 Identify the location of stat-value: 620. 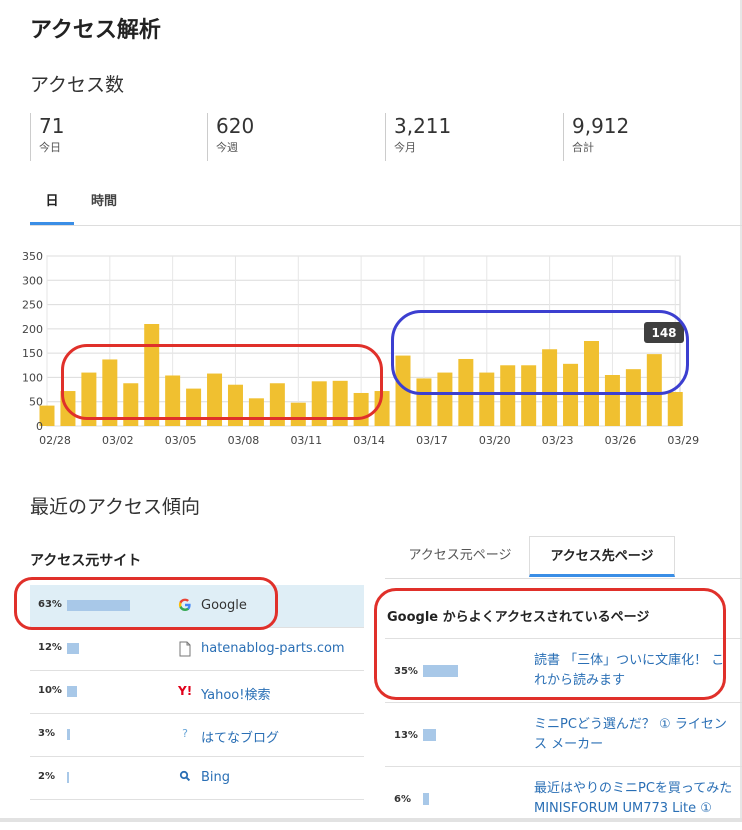
(235, 126).